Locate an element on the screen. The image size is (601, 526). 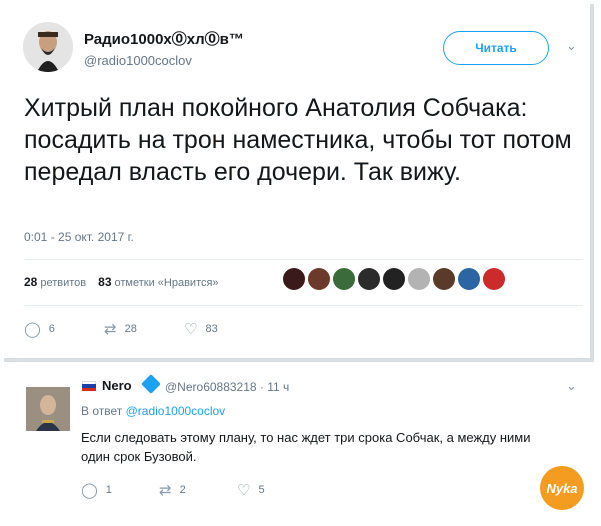
author-avatar is located at coordinates (48, 47).